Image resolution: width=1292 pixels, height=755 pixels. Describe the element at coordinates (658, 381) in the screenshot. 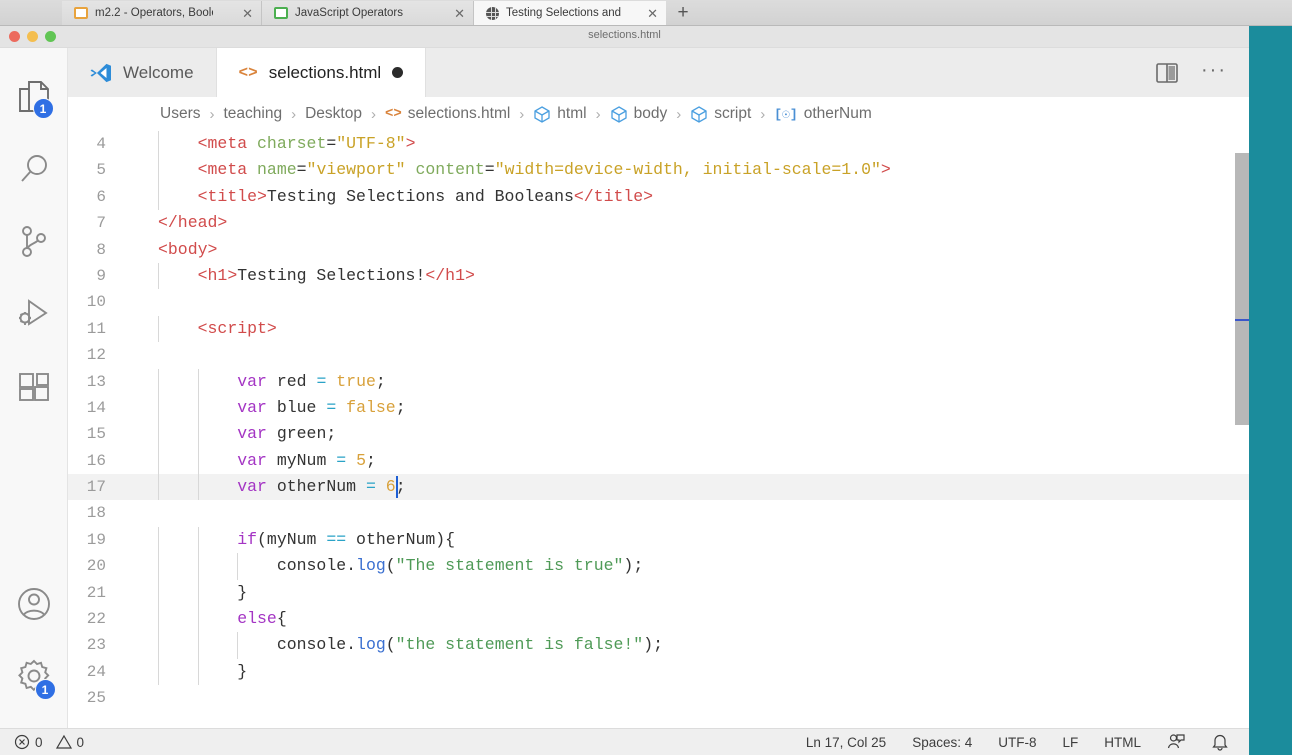

I see `code-line: 13 var red = true;` at that location.